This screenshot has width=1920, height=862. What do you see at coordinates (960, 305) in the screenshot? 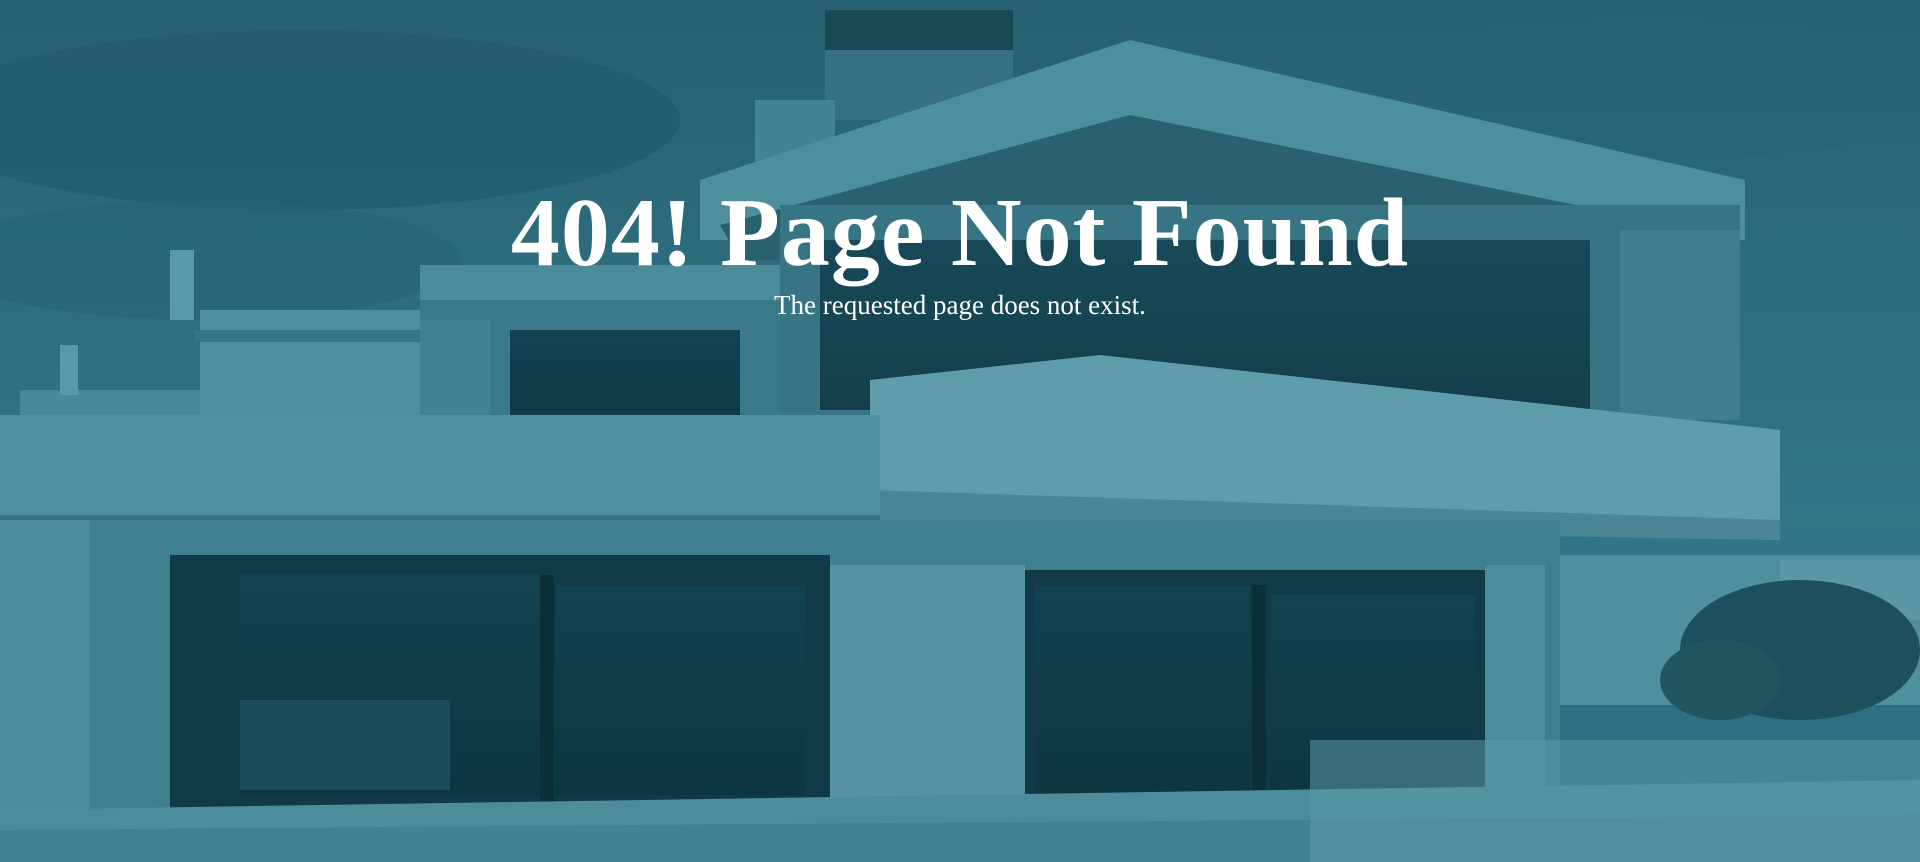
I see `error-message: The requested page does not exist.` at bounding box center [960, 305].